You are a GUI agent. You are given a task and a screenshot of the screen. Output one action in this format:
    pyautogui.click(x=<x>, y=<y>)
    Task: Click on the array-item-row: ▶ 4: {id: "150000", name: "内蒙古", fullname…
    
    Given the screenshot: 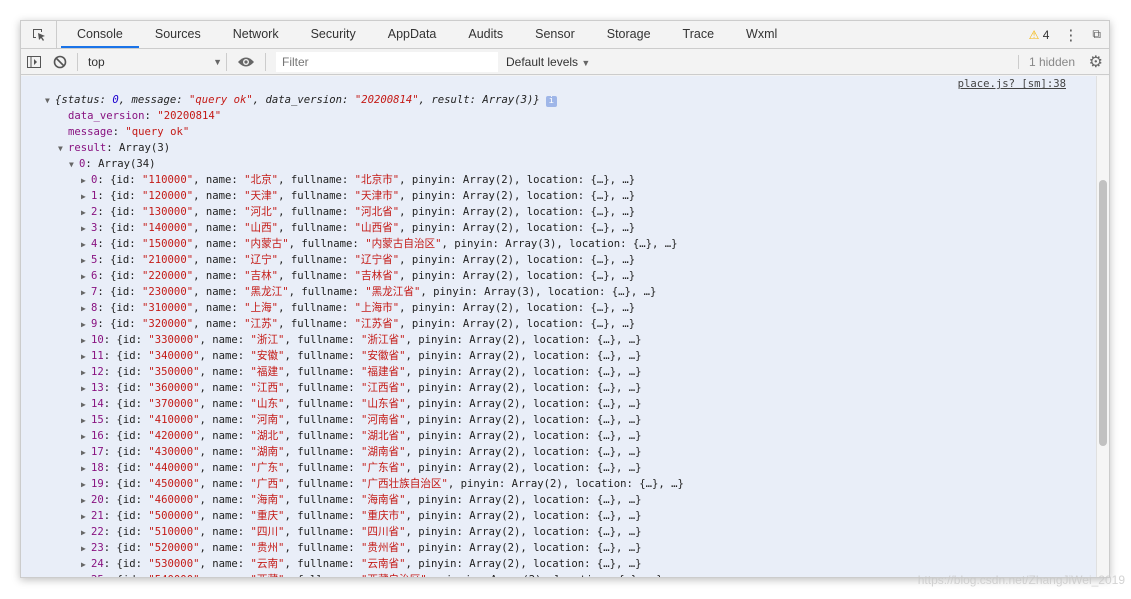 What is the action you would take?
    pyautogui.click(x=379, y=244)
    